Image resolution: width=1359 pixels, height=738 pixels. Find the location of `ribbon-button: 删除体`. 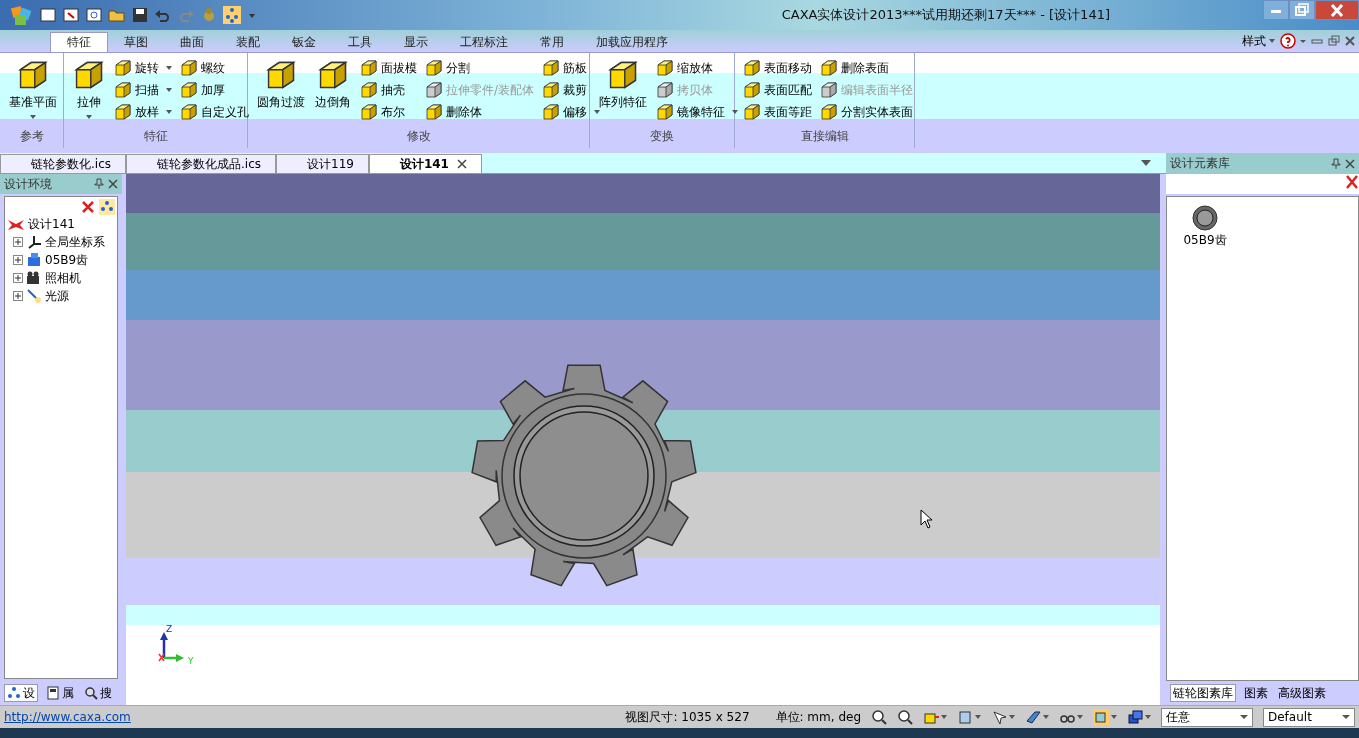

ribbon-button: 删除体 is located at coordinates (480, 112).